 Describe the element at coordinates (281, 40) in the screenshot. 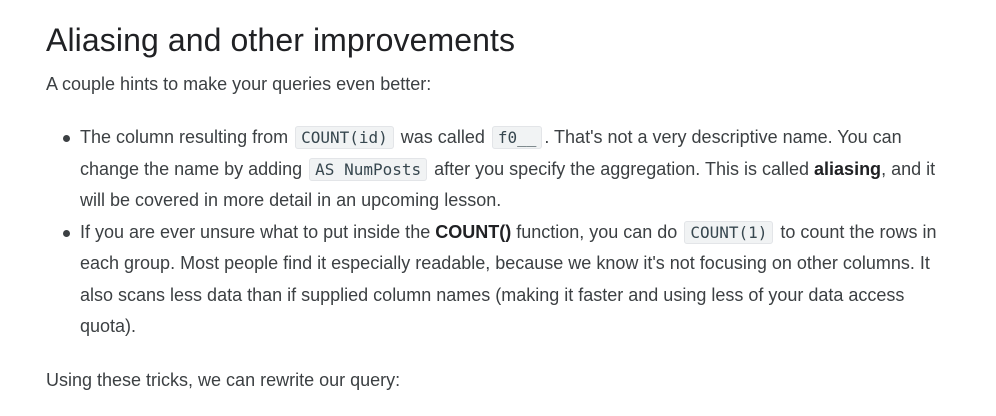

I see `section-heading: Aliasing and other improvements` at that location.